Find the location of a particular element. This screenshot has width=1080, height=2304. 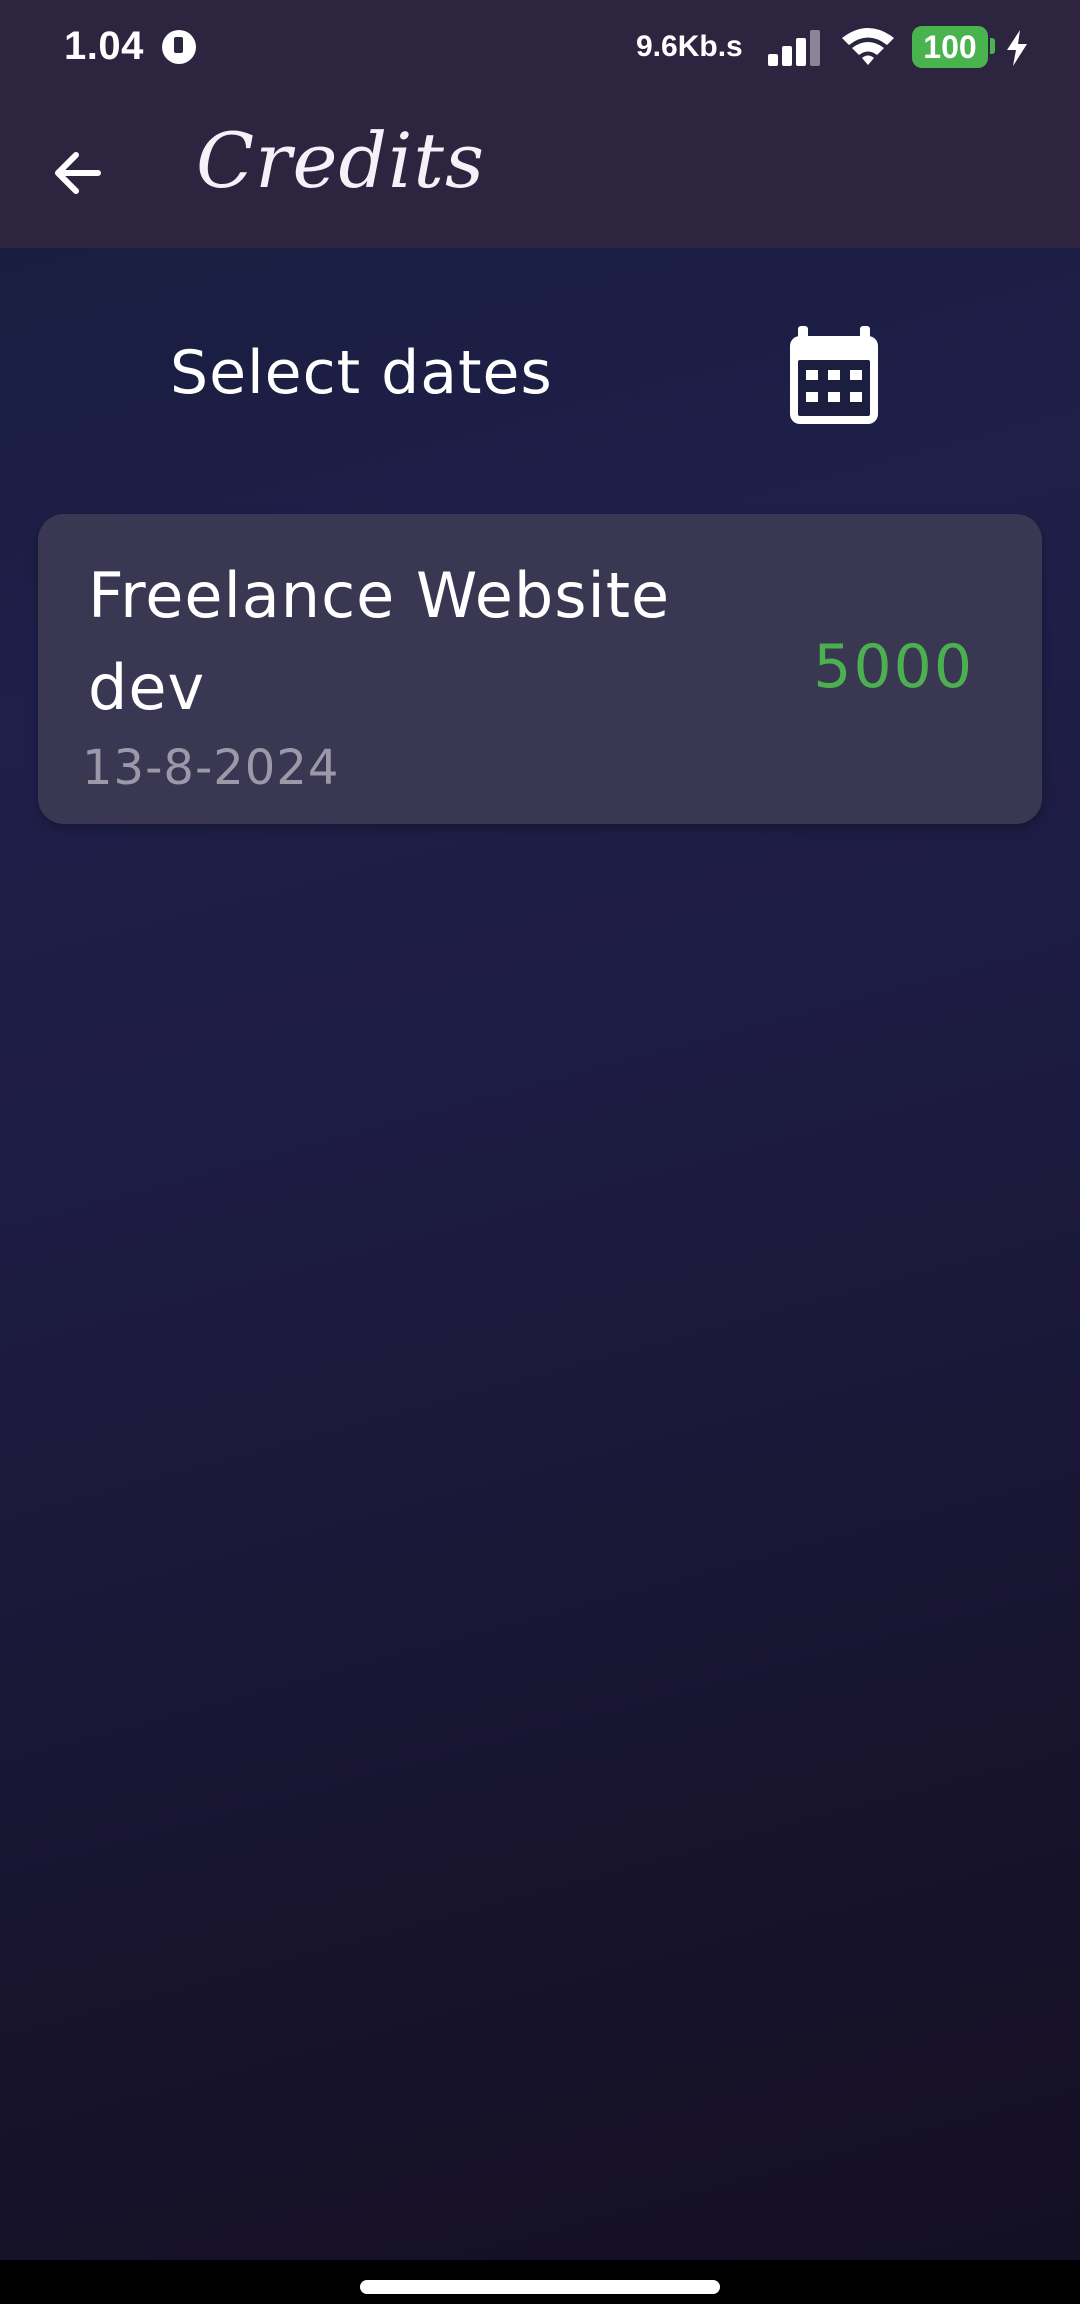

app-bar: Credits is located at coordinates (540, 172).